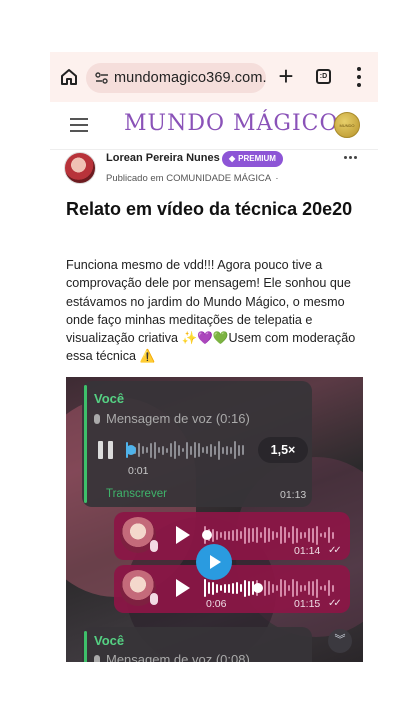  What do you see at coordinates (79, 125) in the screenshot?
I see `hamburger-icon` at bounding box center [79, 125].